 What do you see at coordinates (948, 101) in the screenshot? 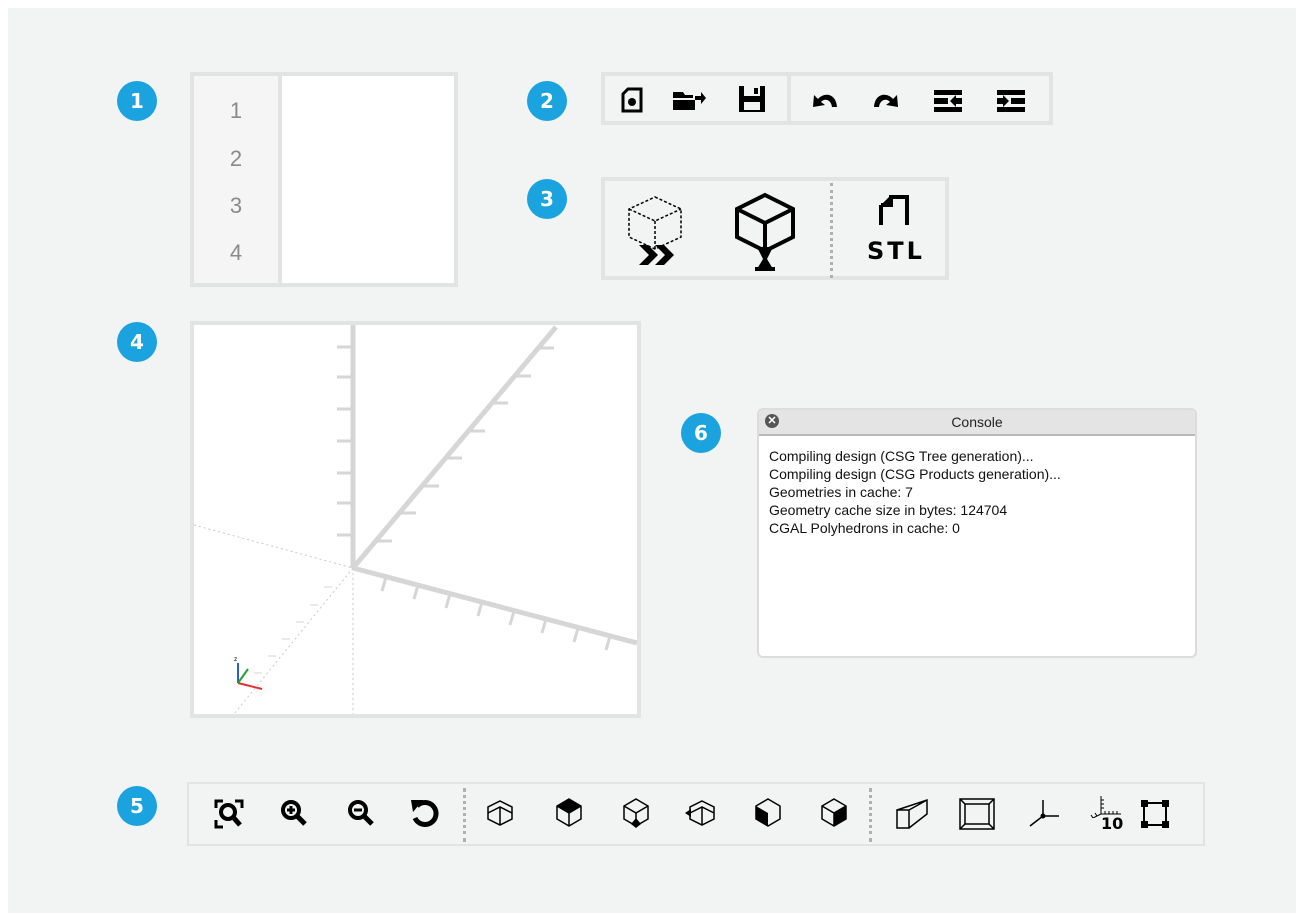
I see `unindent-icon` at bounding box center [948, 101].